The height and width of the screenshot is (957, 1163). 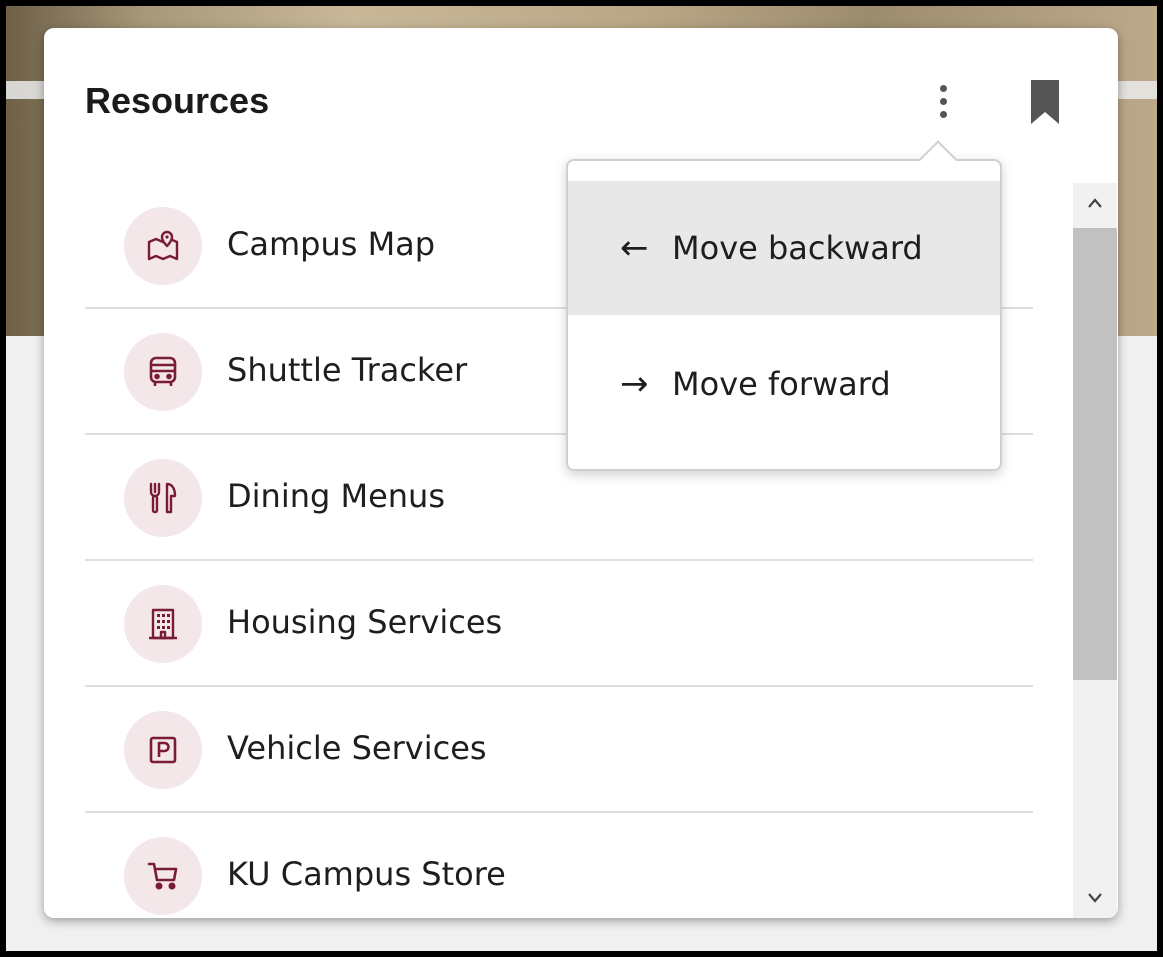 I want to click on resource-item-ku-campus-store: KU Campus Store, so click(x=559, y=865).